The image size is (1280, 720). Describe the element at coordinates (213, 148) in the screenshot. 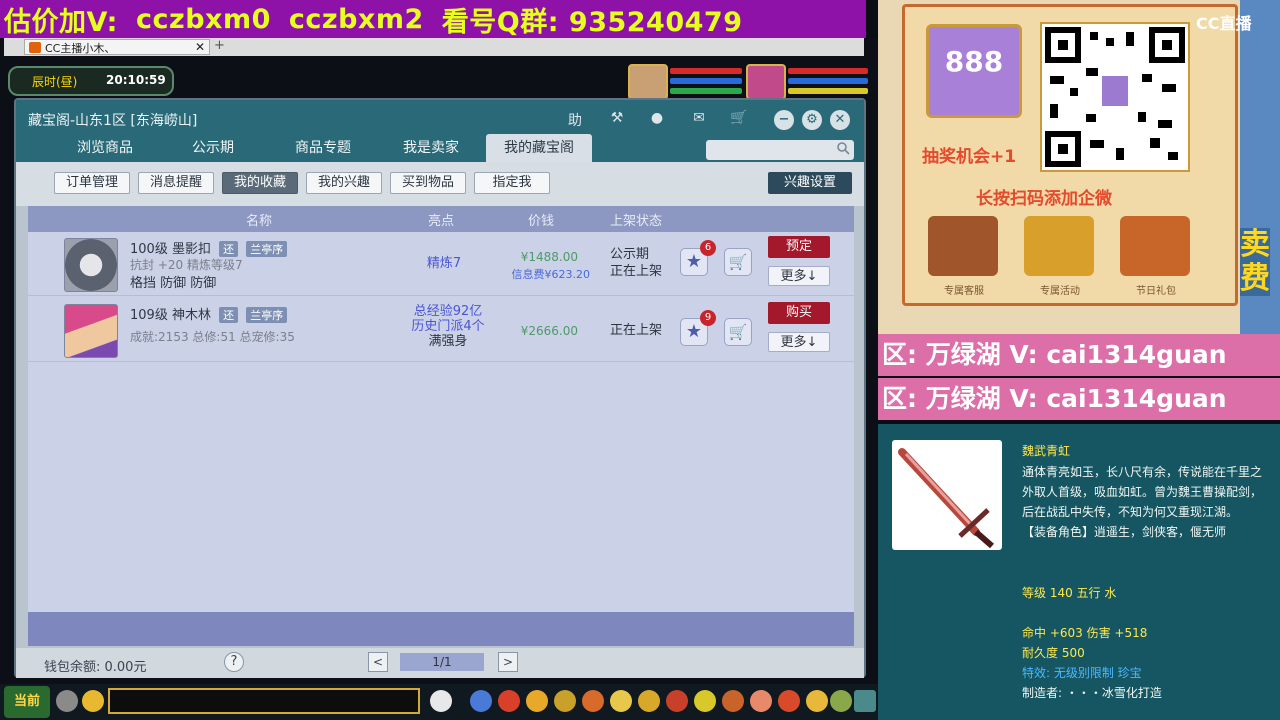

I see `tab-public: 公示期` at that location.